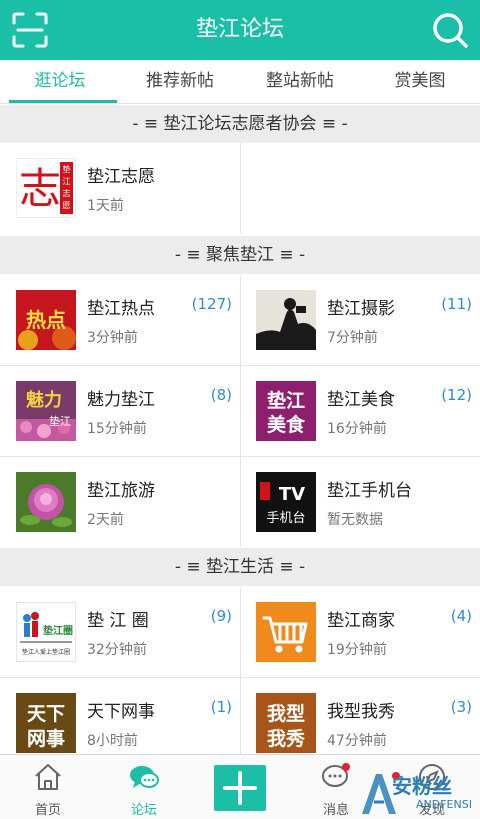 The height and width of the screenshot is (819, 480). I want to click on post-count: (9), so click(221, 616).